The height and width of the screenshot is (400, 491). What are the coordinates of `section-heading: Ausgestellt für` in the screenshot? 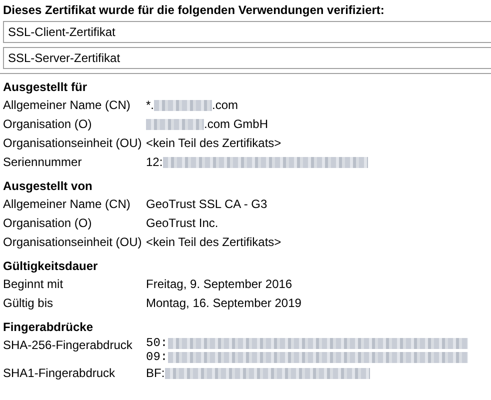 It's located at (45, 87).